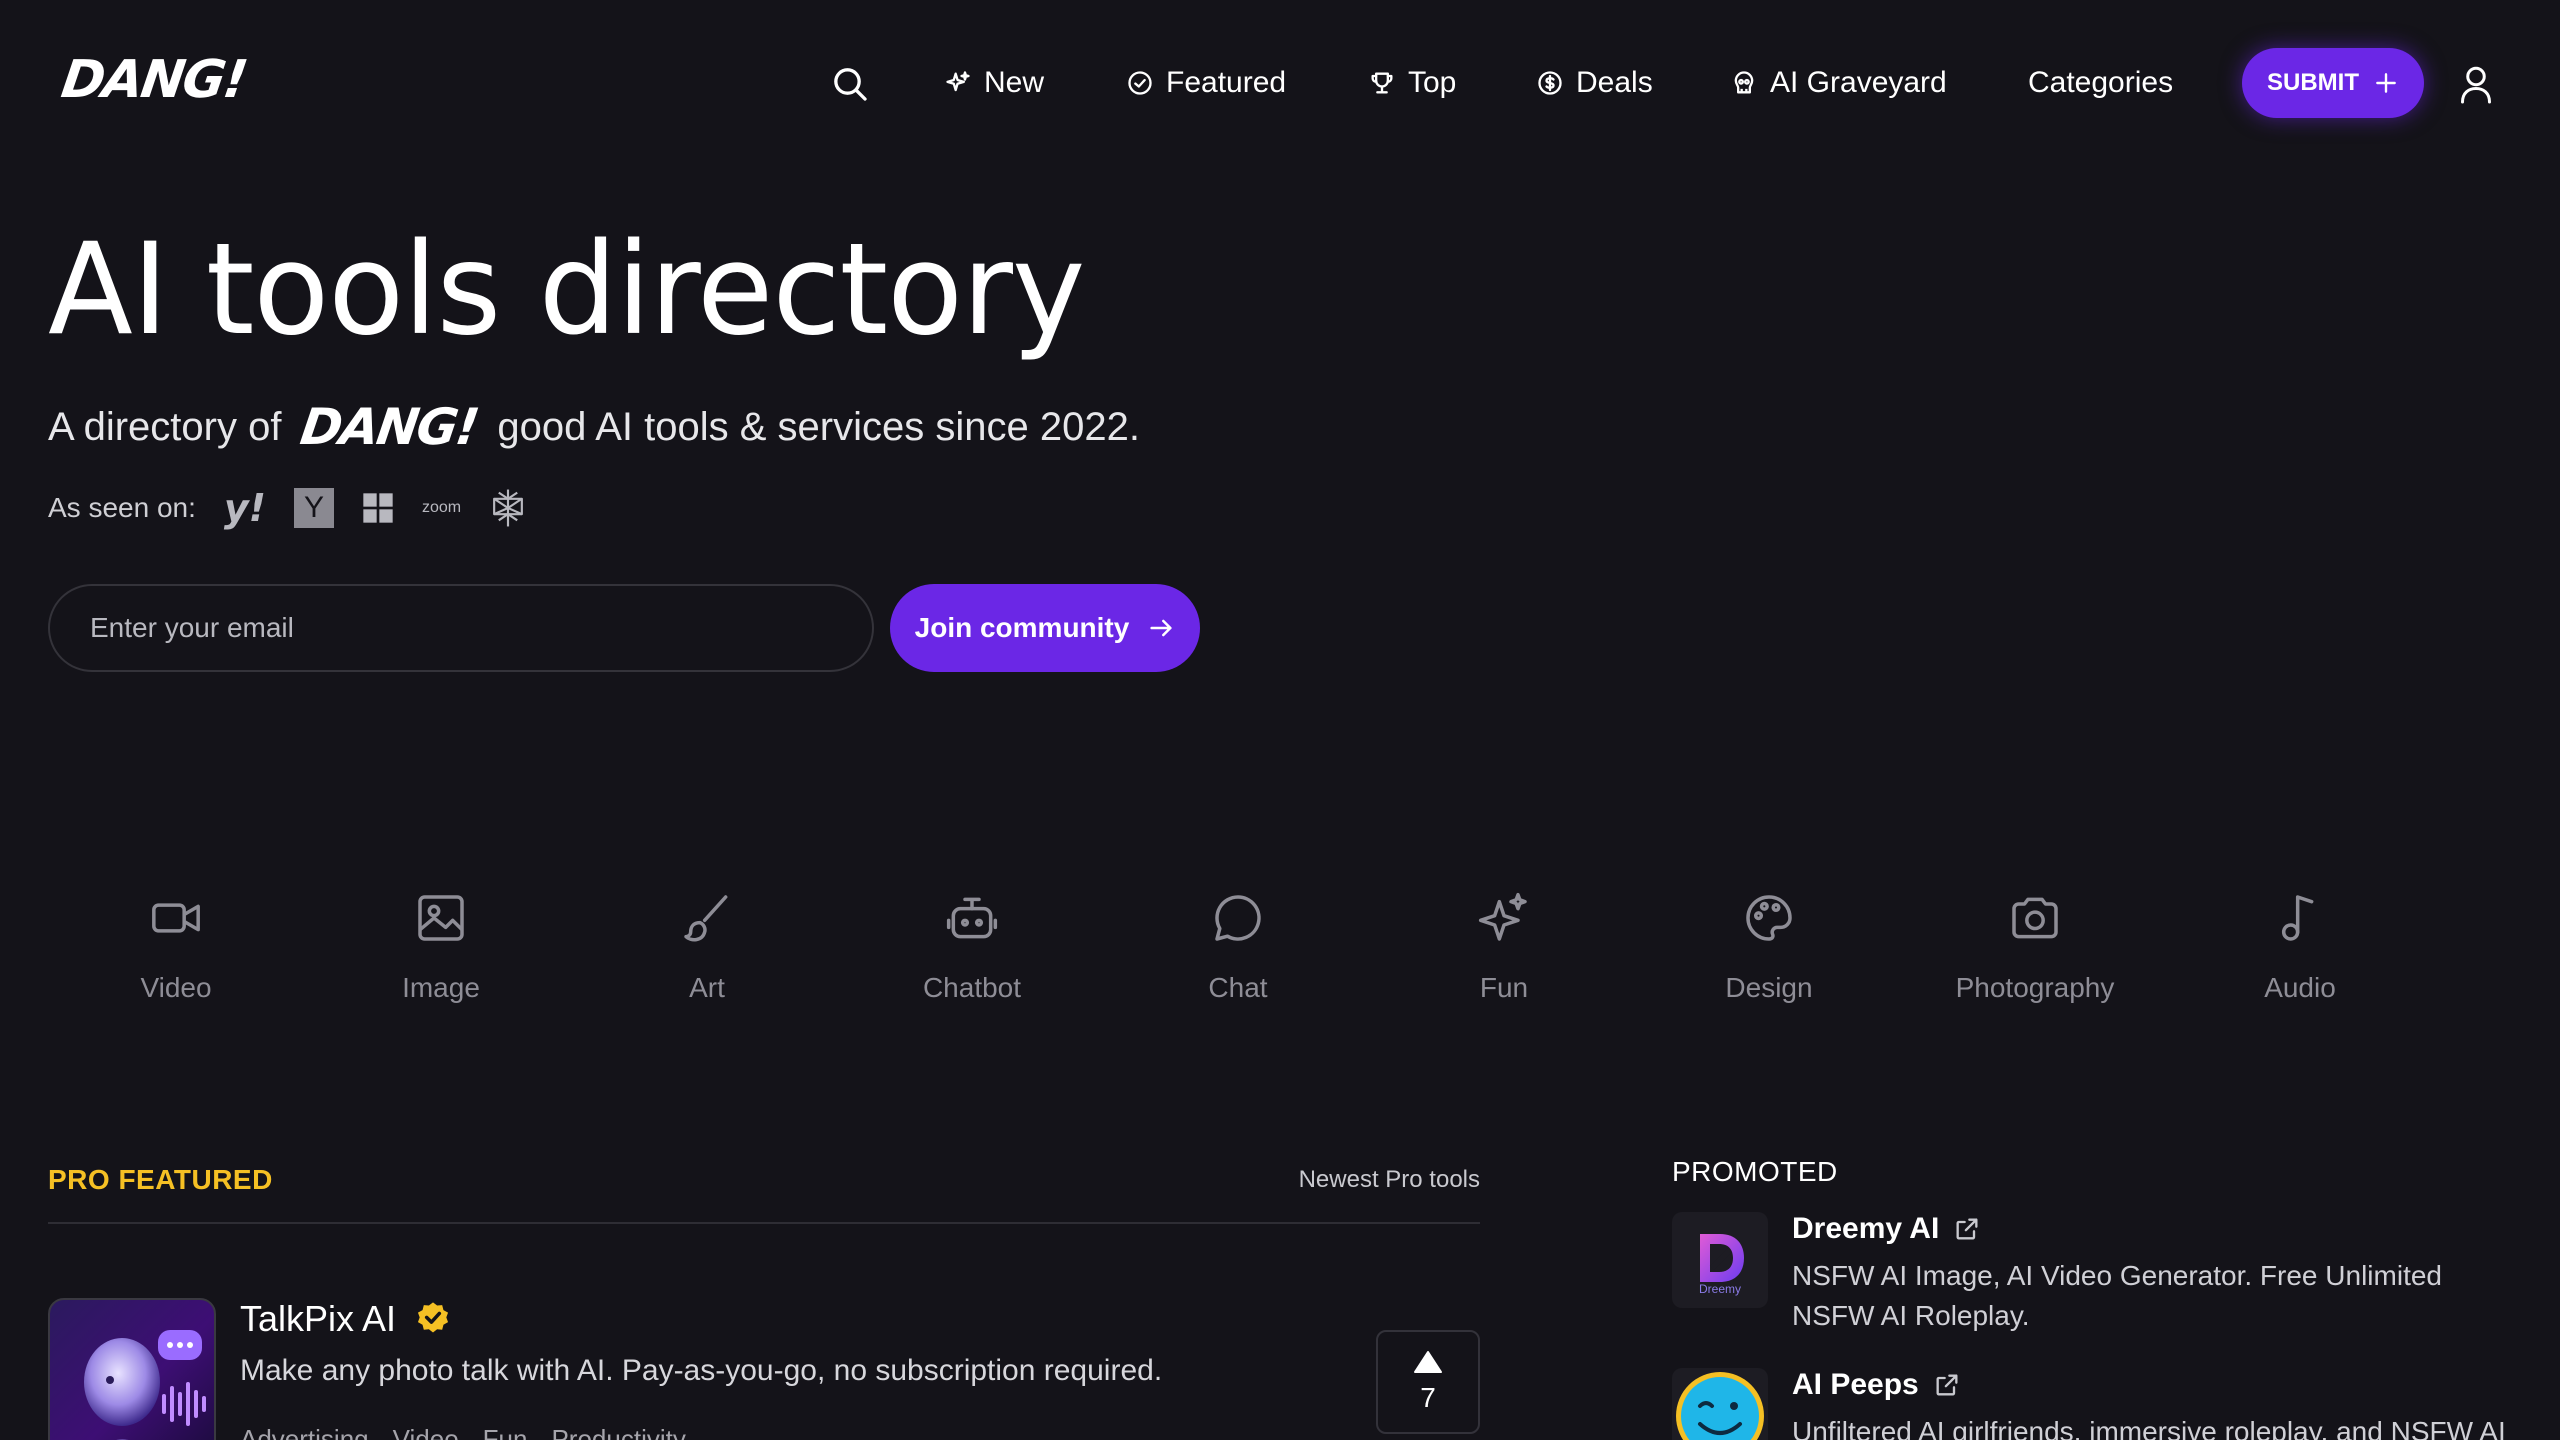 The width and height of the screenshot is (2560, 1440). I want to click on tool-tag: Fun, so click(505, 1432).